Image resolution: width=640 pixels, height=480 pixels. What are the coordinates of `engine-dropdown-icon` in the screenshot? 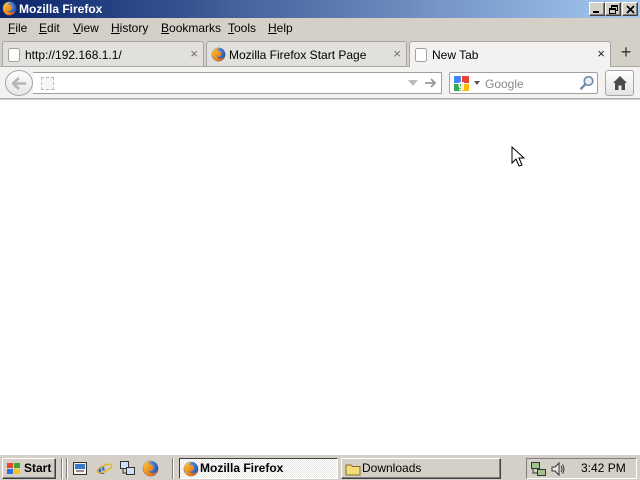 It's located at (477, 83).